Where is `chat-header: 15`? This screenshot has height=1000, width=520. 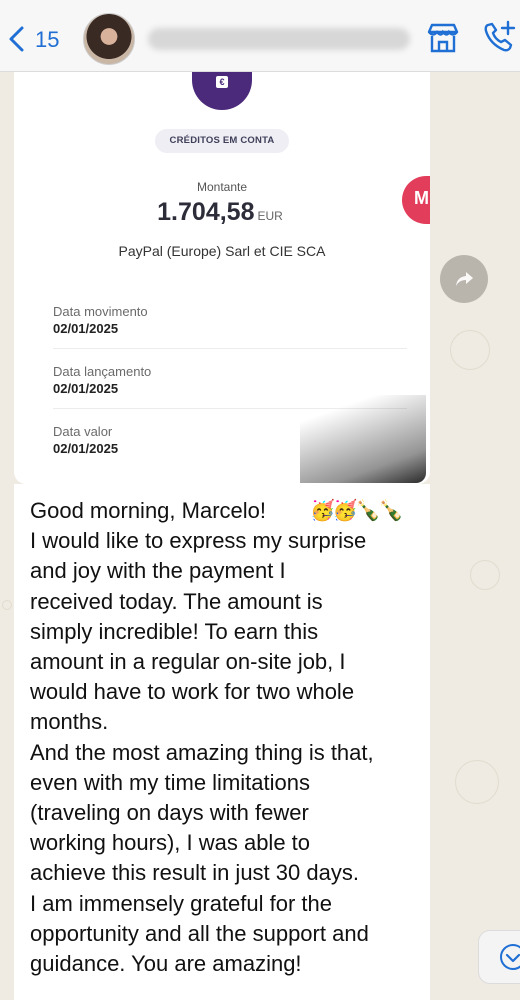 chat-header: 15 is located at coordinates (260, 36).